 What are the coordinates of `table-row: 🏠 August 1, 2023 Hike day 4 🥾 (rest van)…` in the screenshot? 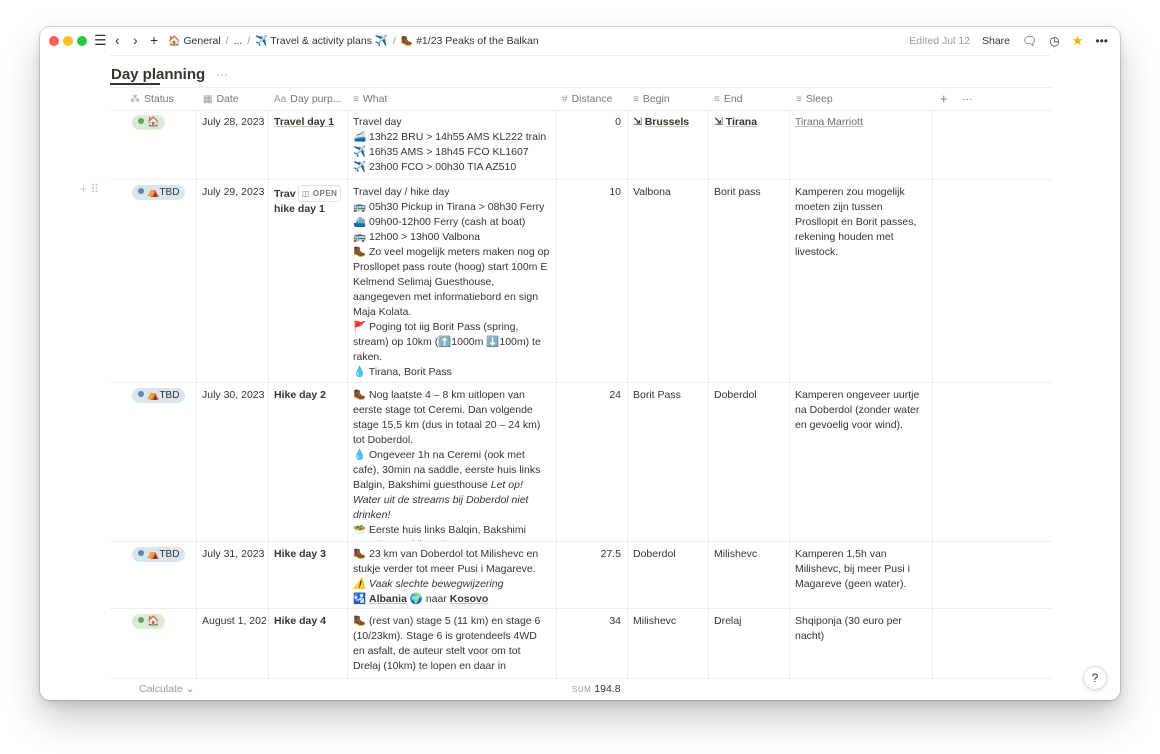 It's located at (581, 643).